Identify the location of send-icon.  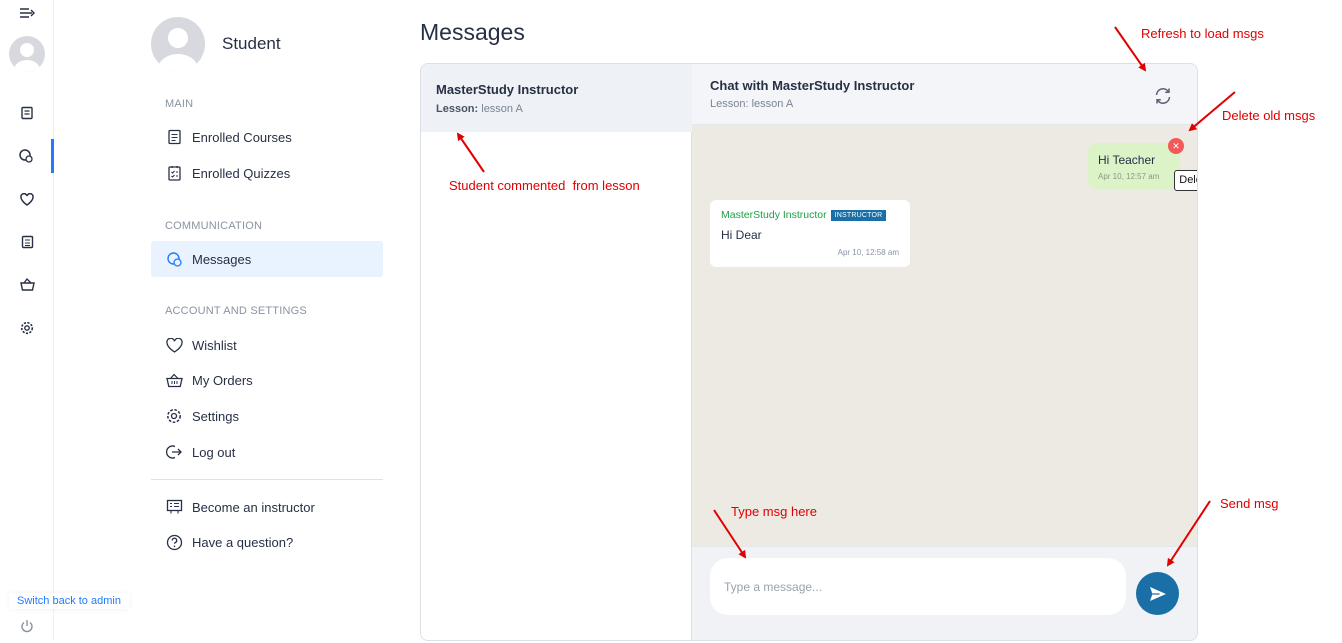
(1157, 593).